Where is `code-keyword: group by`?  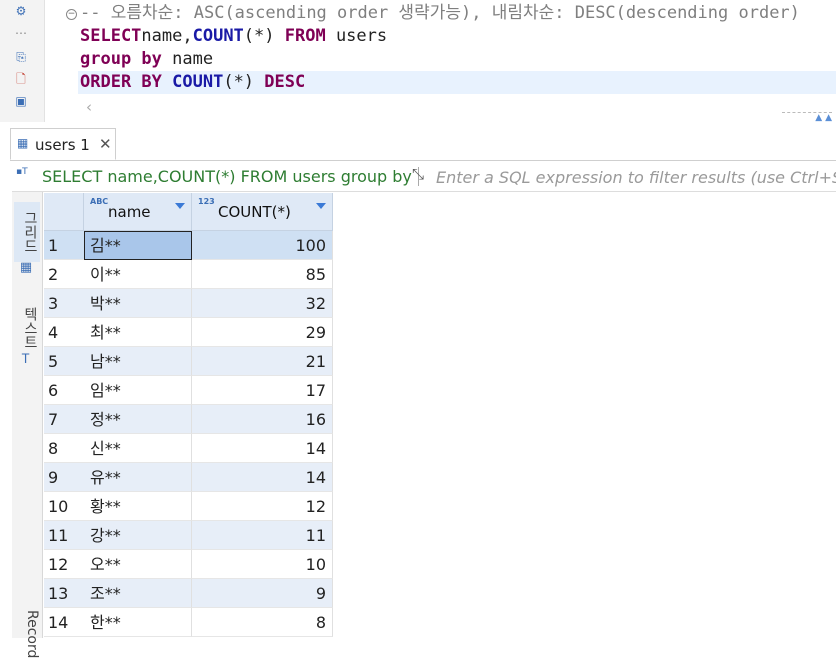 code-keyword: group by is located at coordinates (121, 59).